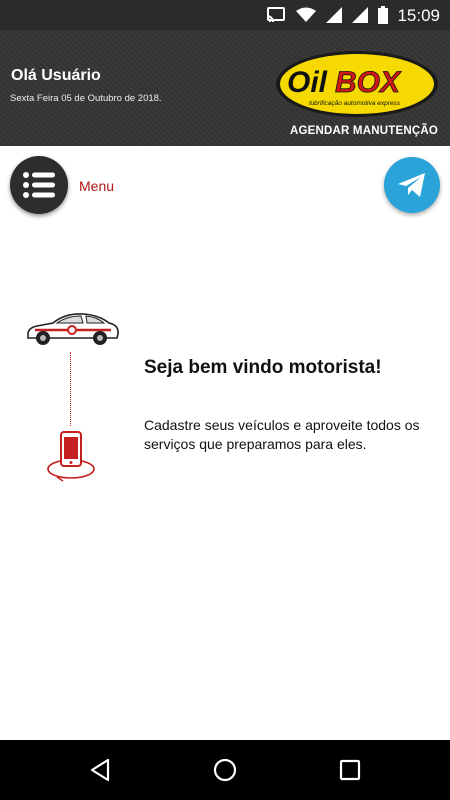  I want to click on system-nav-bar, so click(225, 770).